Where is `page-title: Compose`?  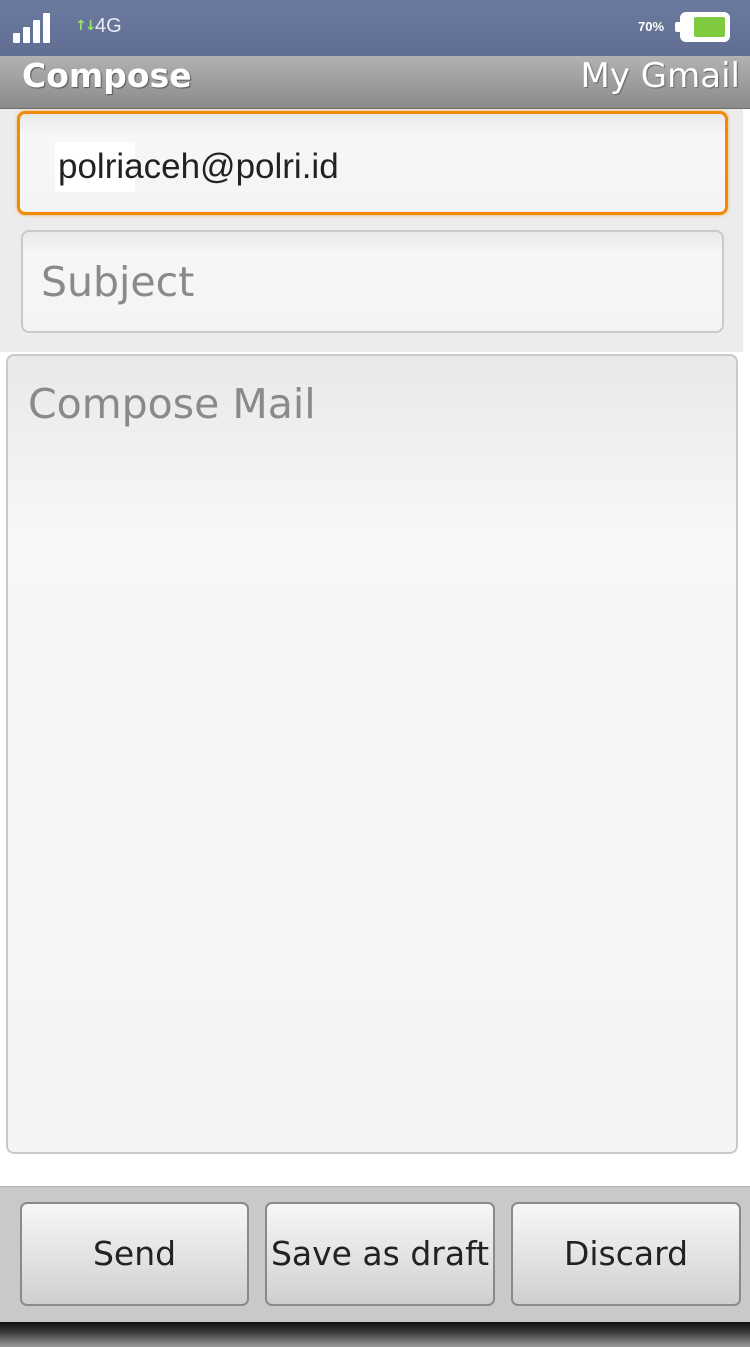 page-title: Compose is located at coordinates (107, 75).